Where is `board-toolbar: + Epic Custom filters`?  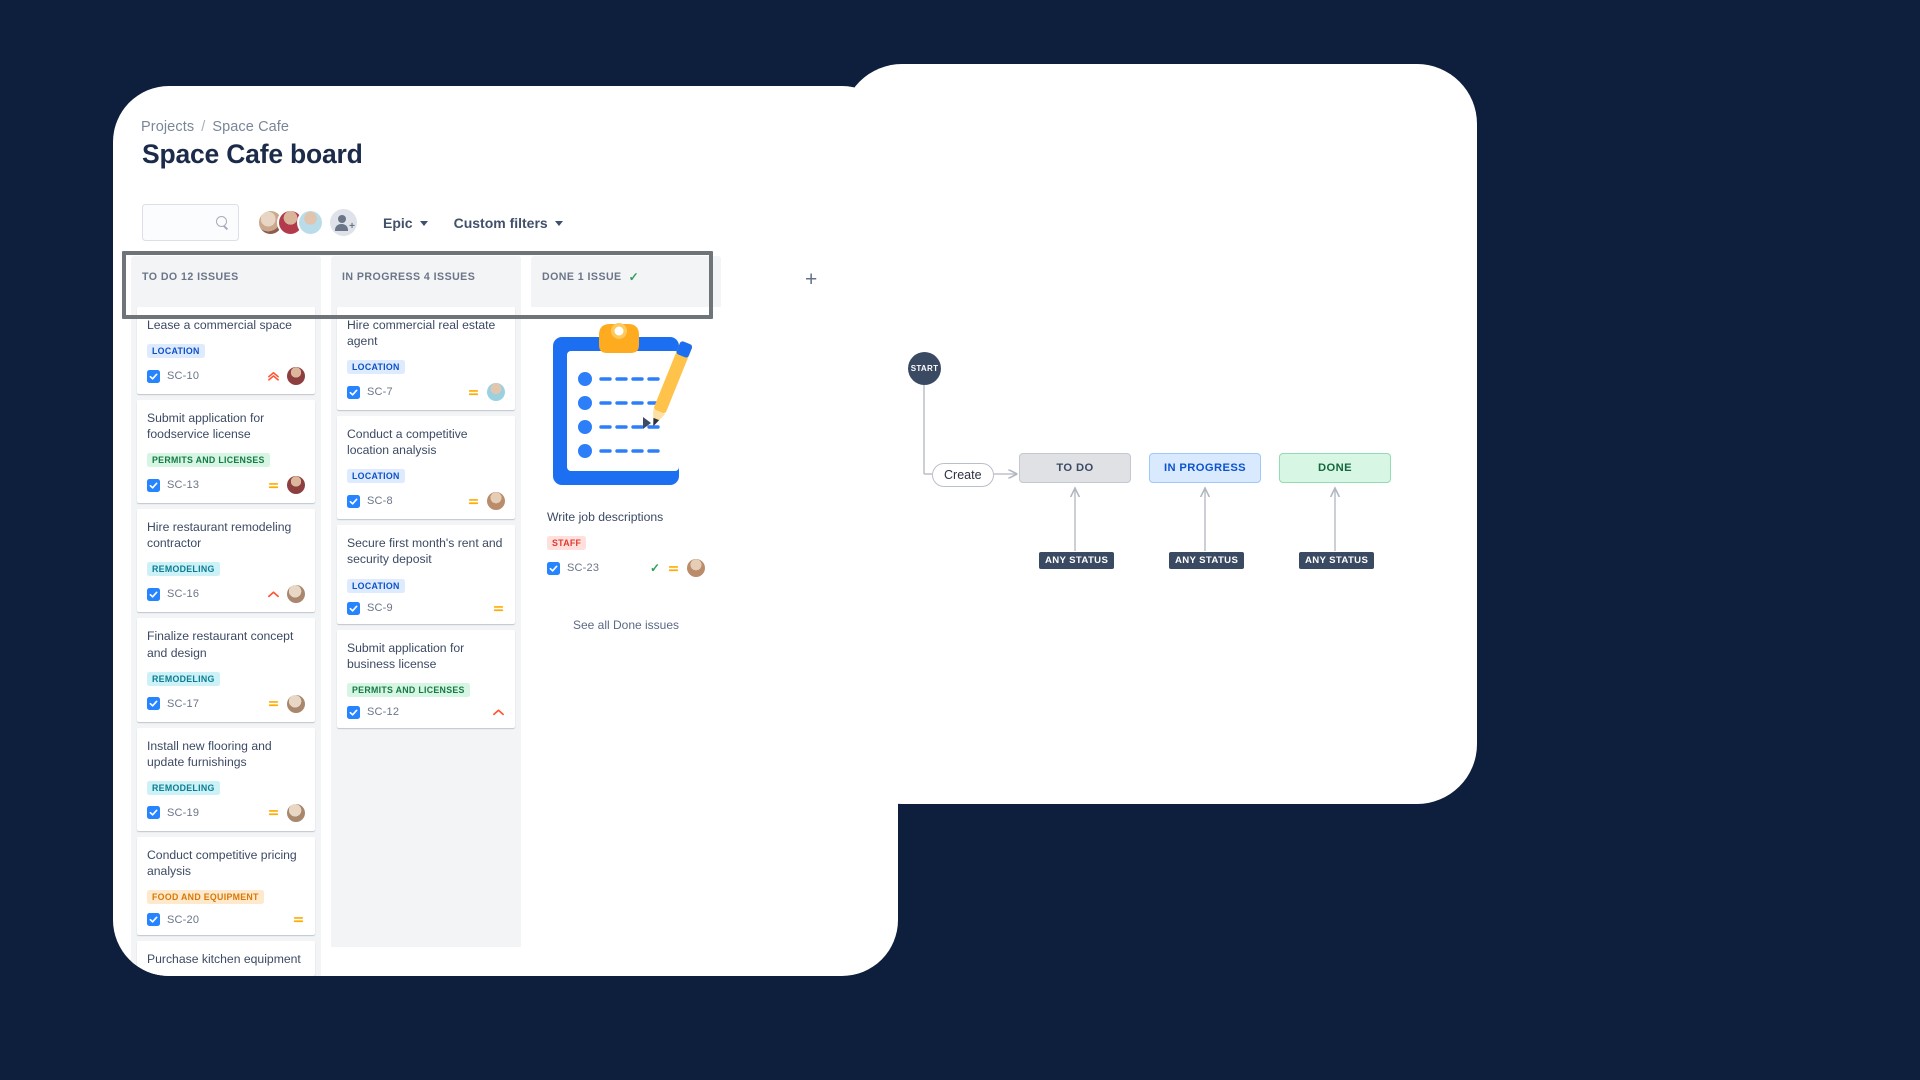
board-toolbar: + Epic Custom filters is located at coordinates (352, 222).